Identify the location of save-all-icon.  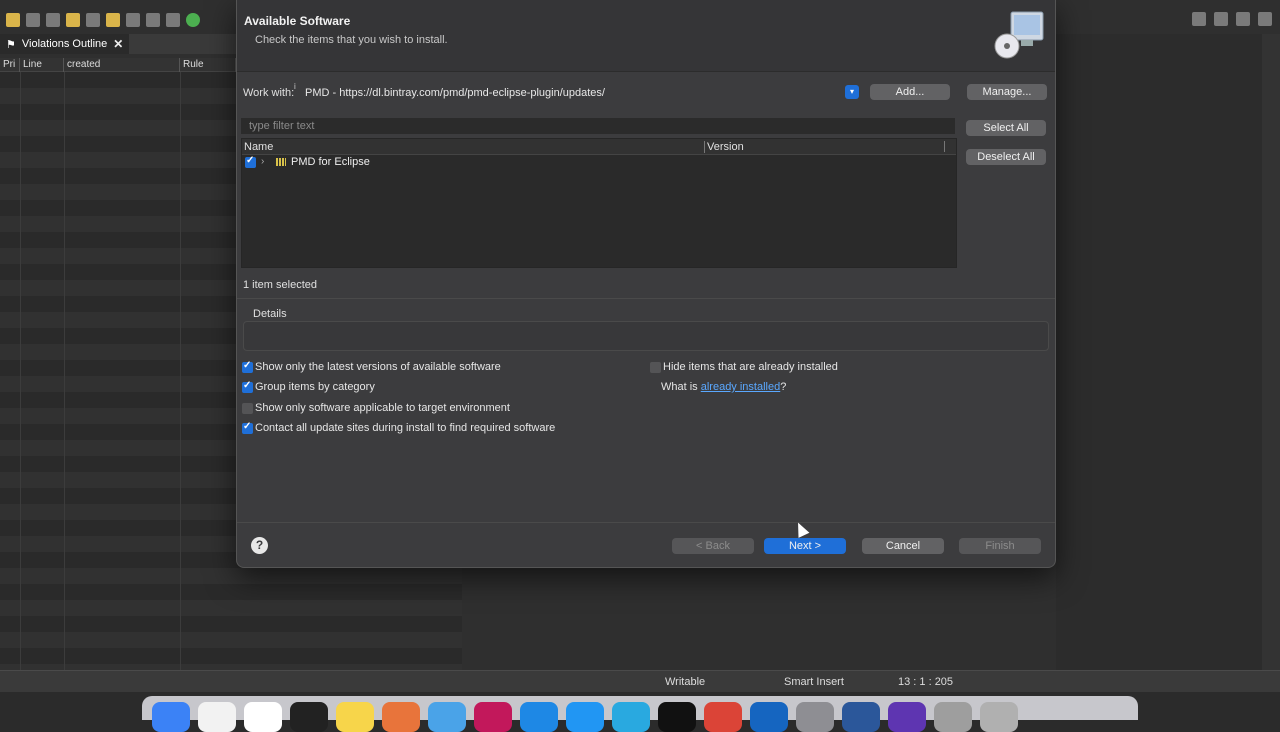
(53, 20).